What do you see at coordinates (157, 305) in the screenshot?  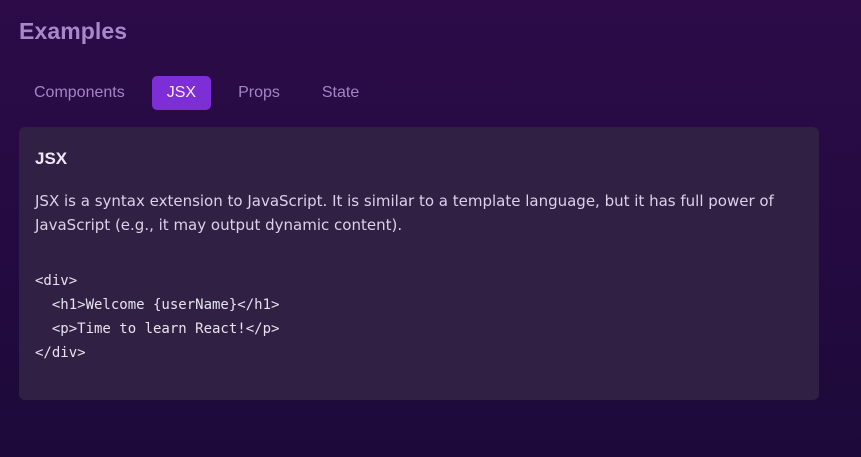 I see `code-line: <h1>Welcome {userName}</h1>` at bounding box center [157, 305].